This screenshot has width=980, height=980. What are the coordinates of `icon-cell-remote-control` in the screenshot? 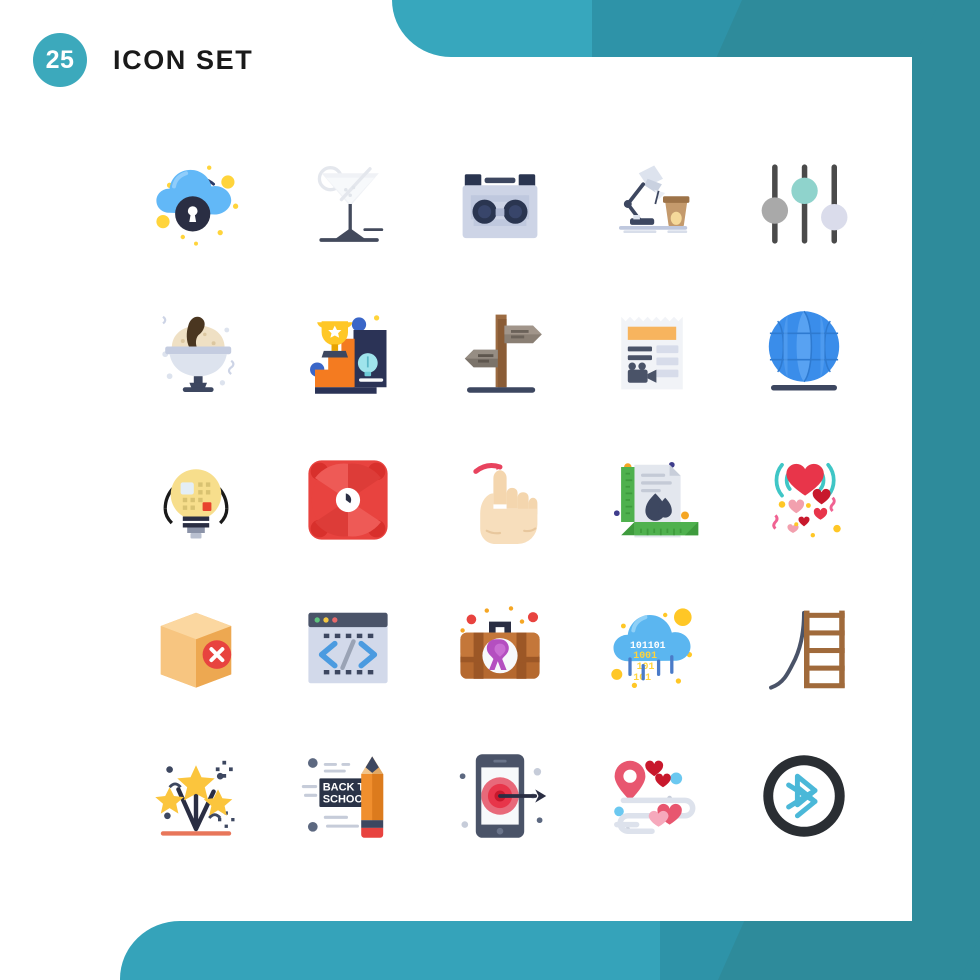 It's located at (500, 204).